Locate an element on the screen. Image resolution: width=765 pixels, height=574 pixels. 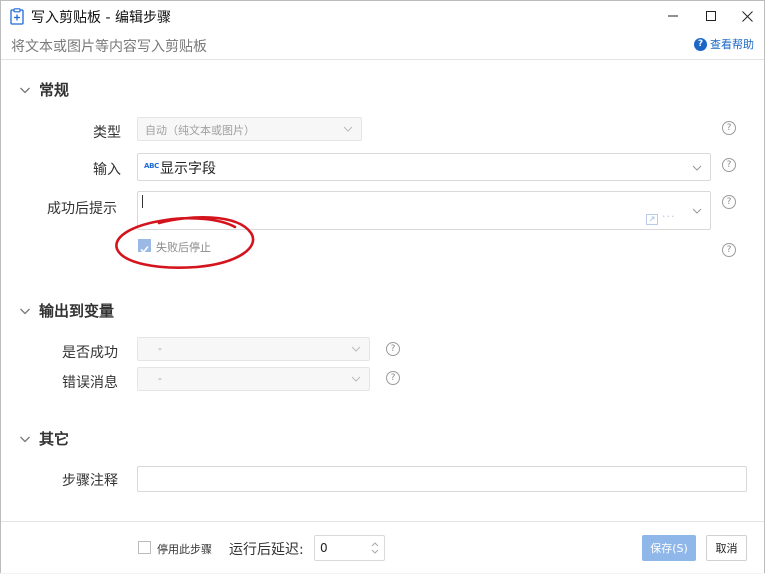
disable-step-checkbox is located at coordinates (144, 547).